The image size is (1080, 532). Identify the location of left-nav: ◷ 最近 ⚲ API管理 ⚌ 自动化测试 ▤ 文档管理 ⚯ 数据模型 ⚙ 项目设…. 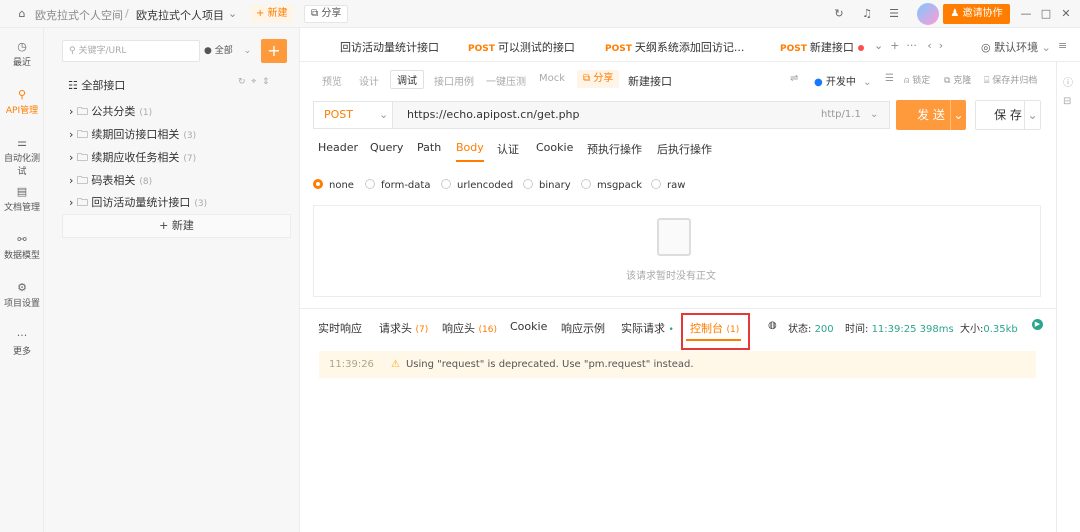
(22, 280).